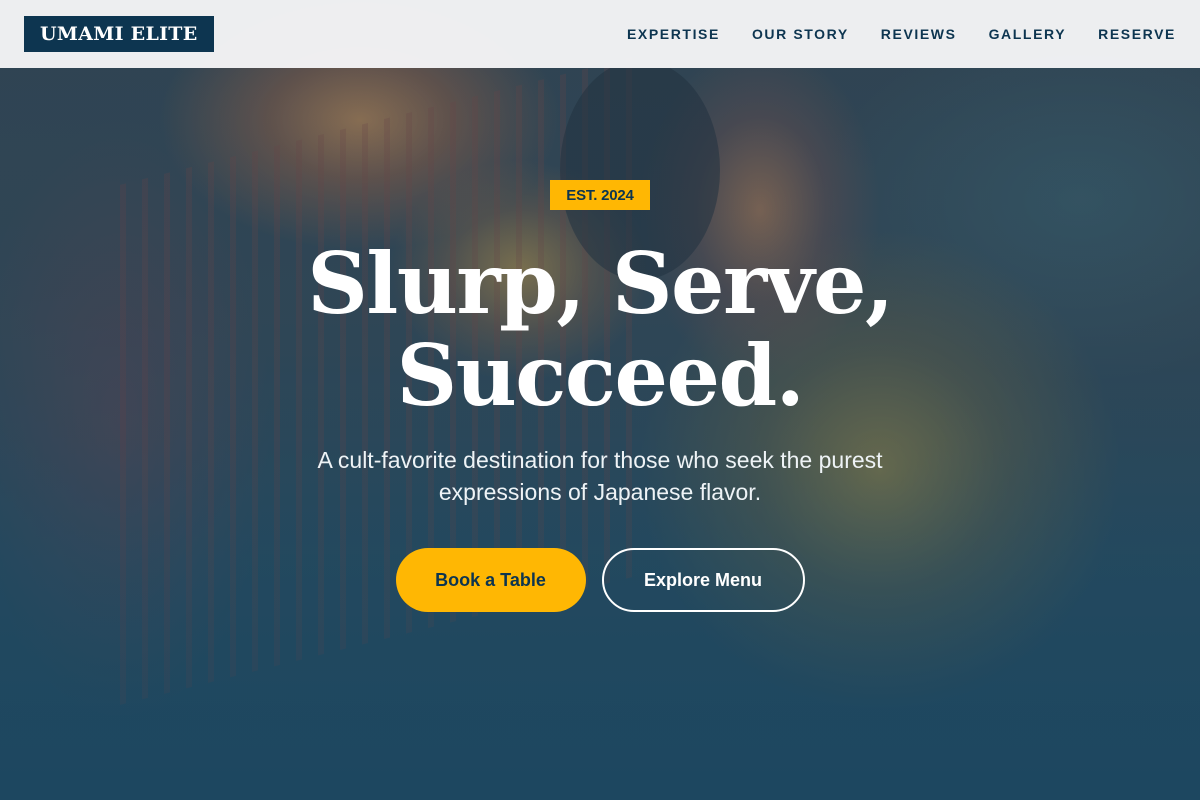 This screenshot has height=800, width=1200. Describe the element at coordinates (600, 195) in the screenshot. I see `established-badge: EST. 2024` at that location.